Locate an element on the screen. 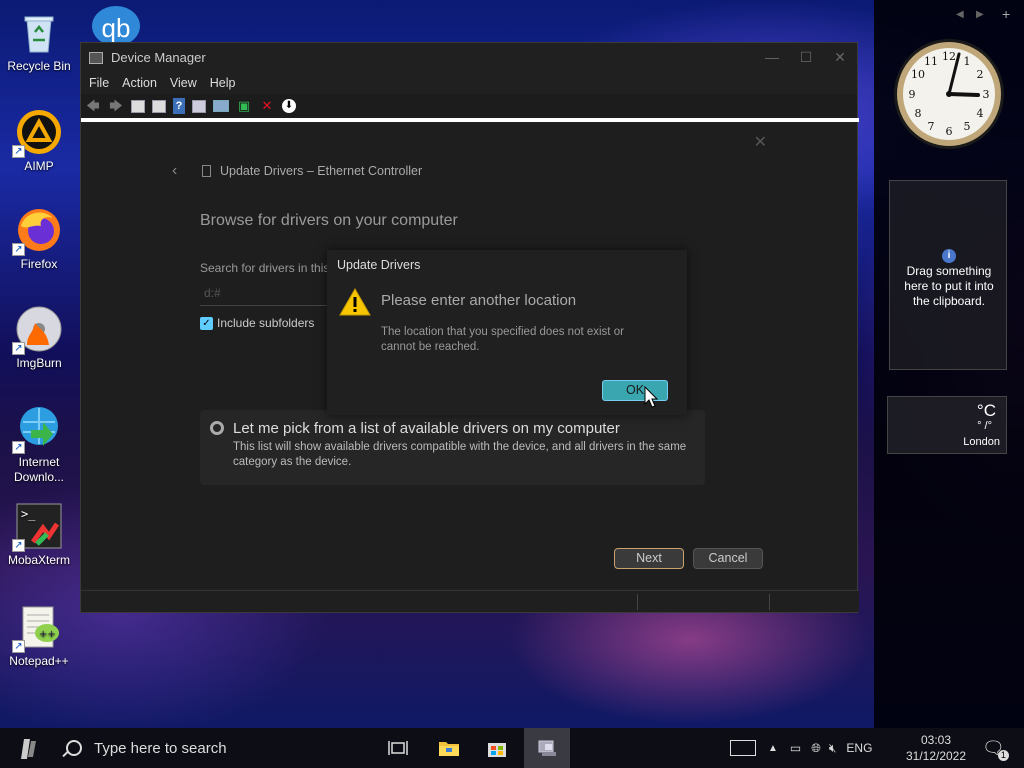  weather-city: London is located at coordinates (981, 442).